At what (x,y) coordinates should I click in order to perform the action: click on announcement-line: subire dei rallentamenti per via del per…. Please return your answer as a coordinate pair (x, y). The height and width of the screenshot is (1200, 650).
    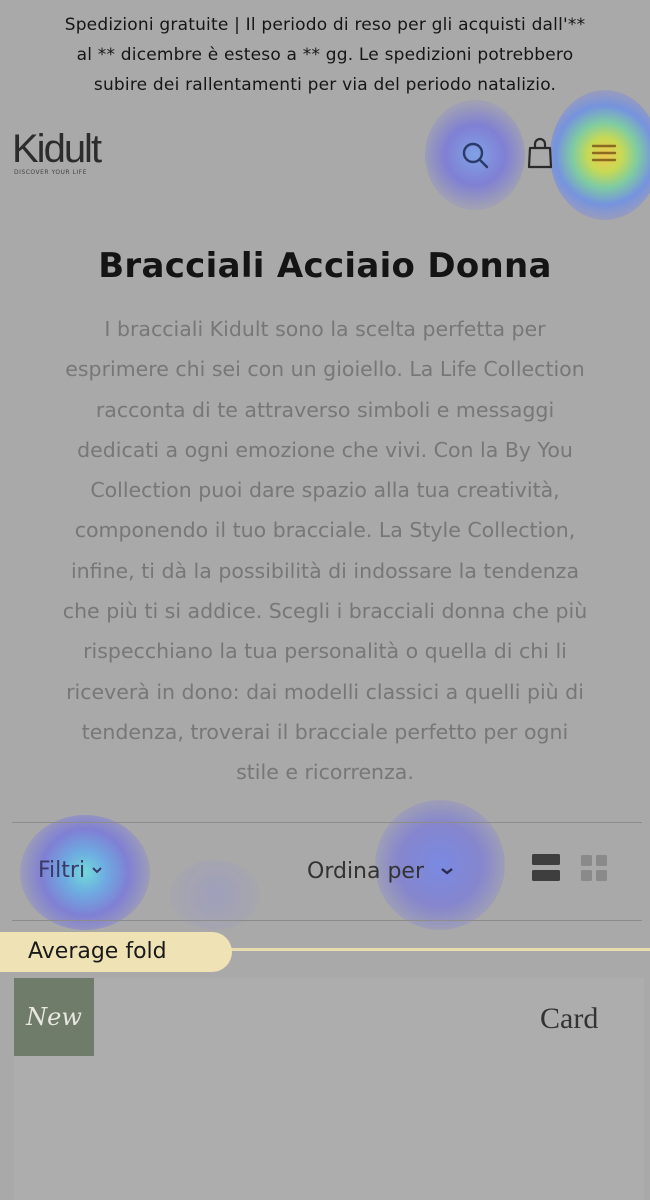
    Looking at the image, I should click on (325, 85).